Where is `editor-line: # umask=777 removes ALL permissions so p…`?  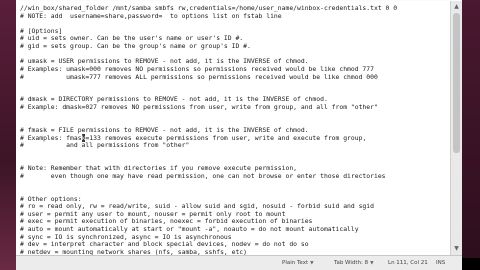
editor-line: # umask=777 removes ALL permissions so p… is located at coordinates (199, 76).